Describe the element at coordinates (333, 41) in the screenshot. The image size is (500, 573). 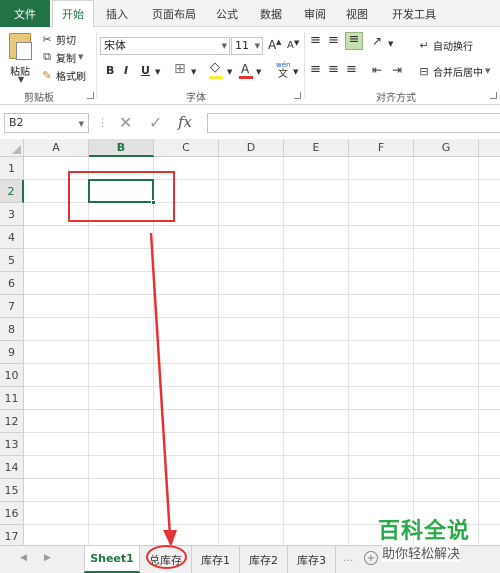
I see `align-middle-icon: ≡` at that location.